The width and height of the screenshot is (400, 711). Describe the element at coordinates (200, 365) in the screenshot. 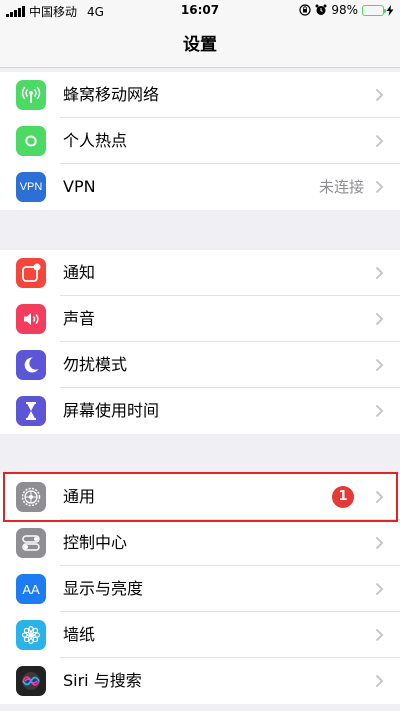

I see `settings-row-do-not-disturb: 勿扰模式` at that location.